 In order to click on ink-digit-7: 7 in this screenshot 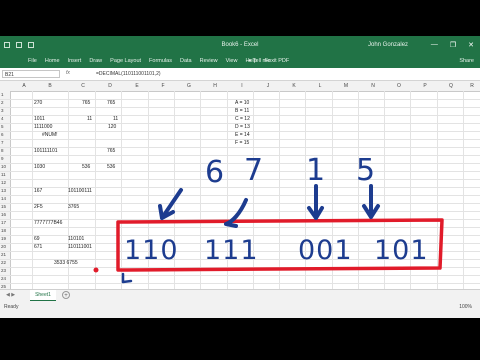, I will do `click(253, 170)`.